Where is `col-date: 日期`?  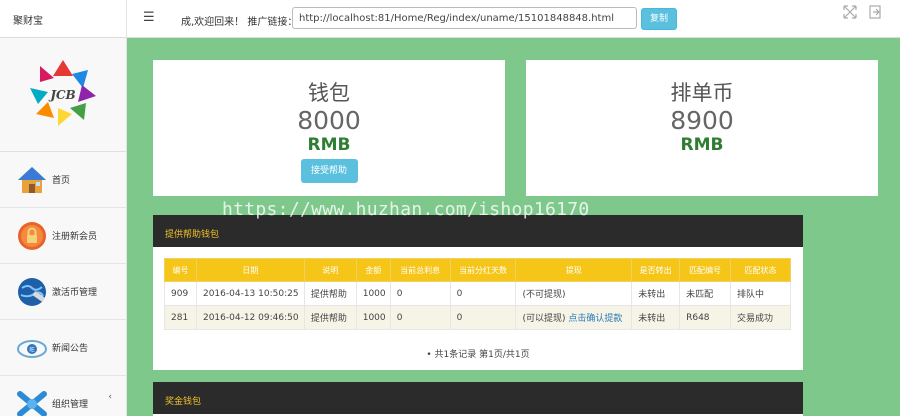
col-date: 日期 is located at coordinates (250, 270).